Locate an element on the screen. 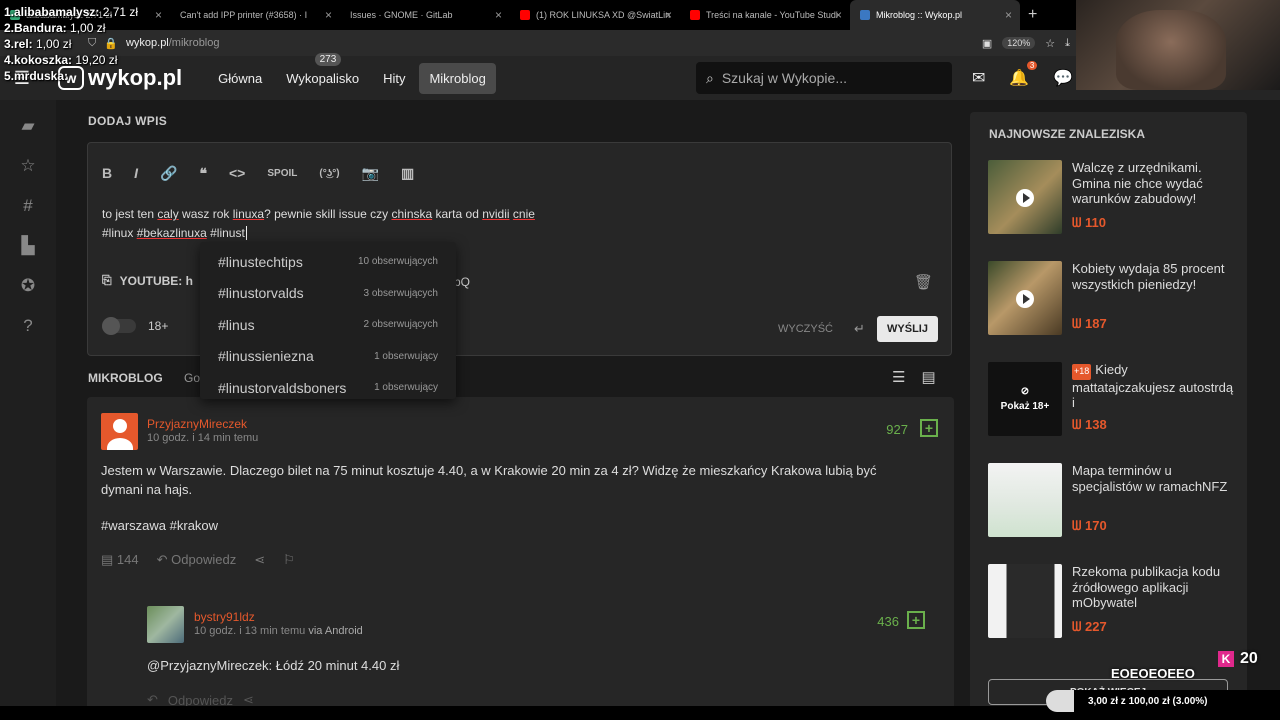  adult-toggle is located at coordinates (119, 326).